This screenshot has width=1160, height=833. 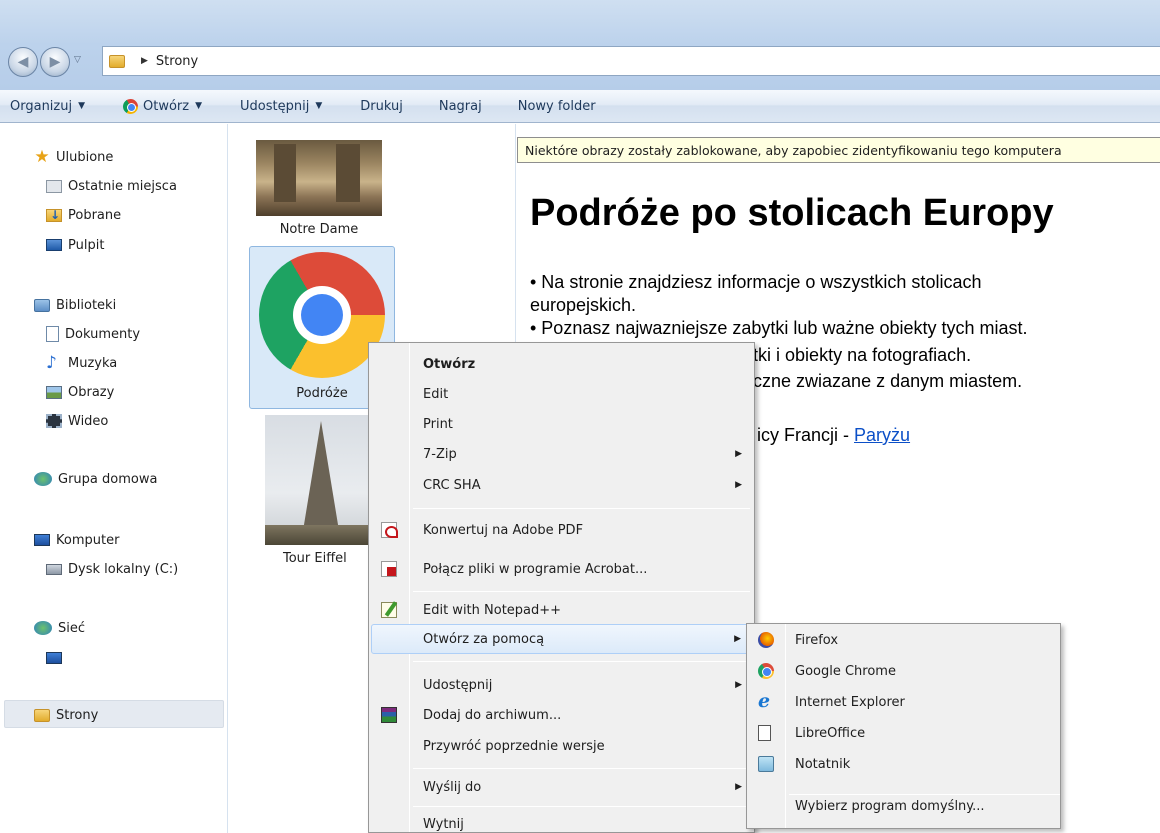 I want to click on chrome-html-file-icon, so click(x=322, y=315).